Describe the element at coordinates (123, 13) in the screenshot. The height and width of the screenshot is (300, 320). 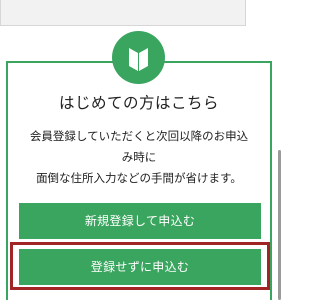
I see `top-input-field` at that location.